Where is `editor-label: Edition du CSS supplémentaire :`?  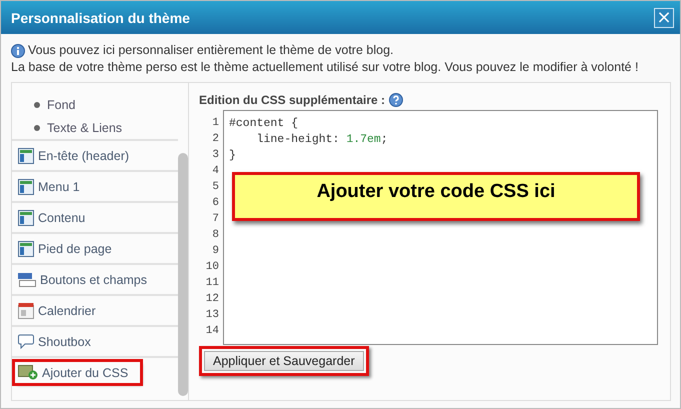
editor-label: Edition du CSS supplémentaire : is located at coordinates (292, 100).